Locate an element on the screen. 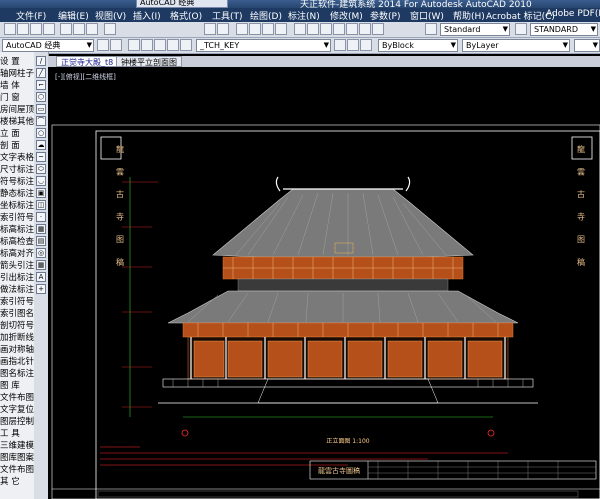 The width and height of the screenshot is (600, 499). pan-icon is located at coordinates (242, 29).